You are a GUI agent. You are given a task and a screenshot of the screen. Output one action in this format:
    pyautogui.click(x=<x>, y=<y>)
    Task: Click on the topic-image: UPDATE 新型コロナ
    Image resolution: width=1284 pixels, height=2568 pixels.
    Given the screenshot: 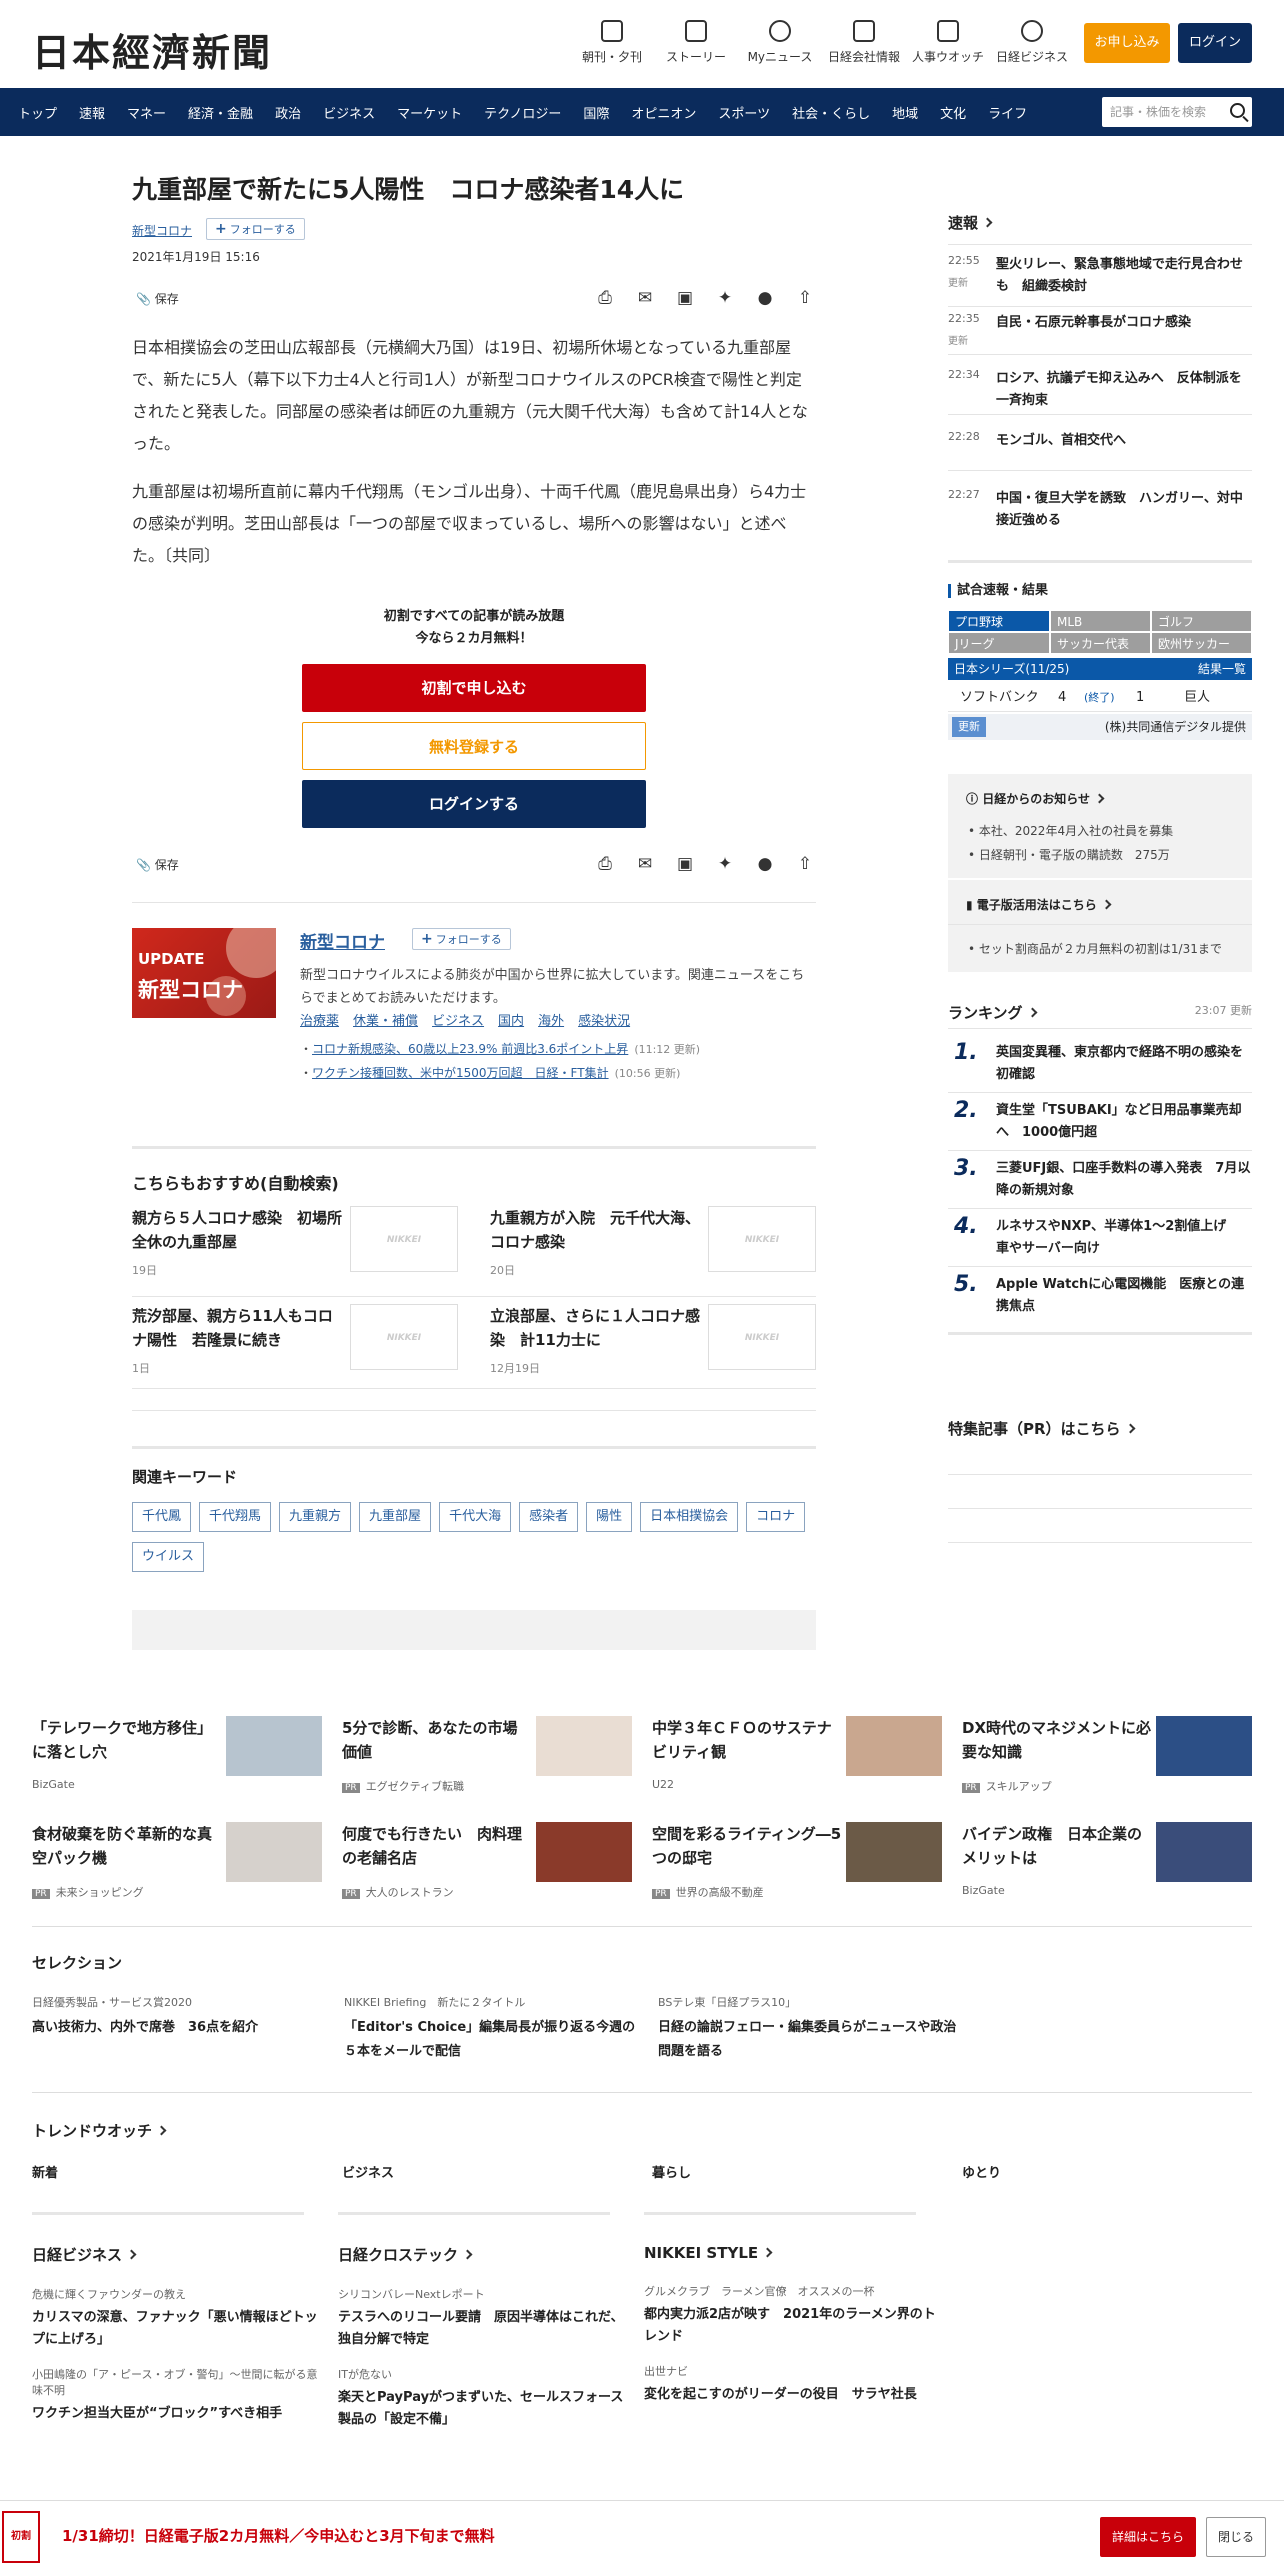 What is the action you would take?
    pyautogui.click(x=204, y=973)
    